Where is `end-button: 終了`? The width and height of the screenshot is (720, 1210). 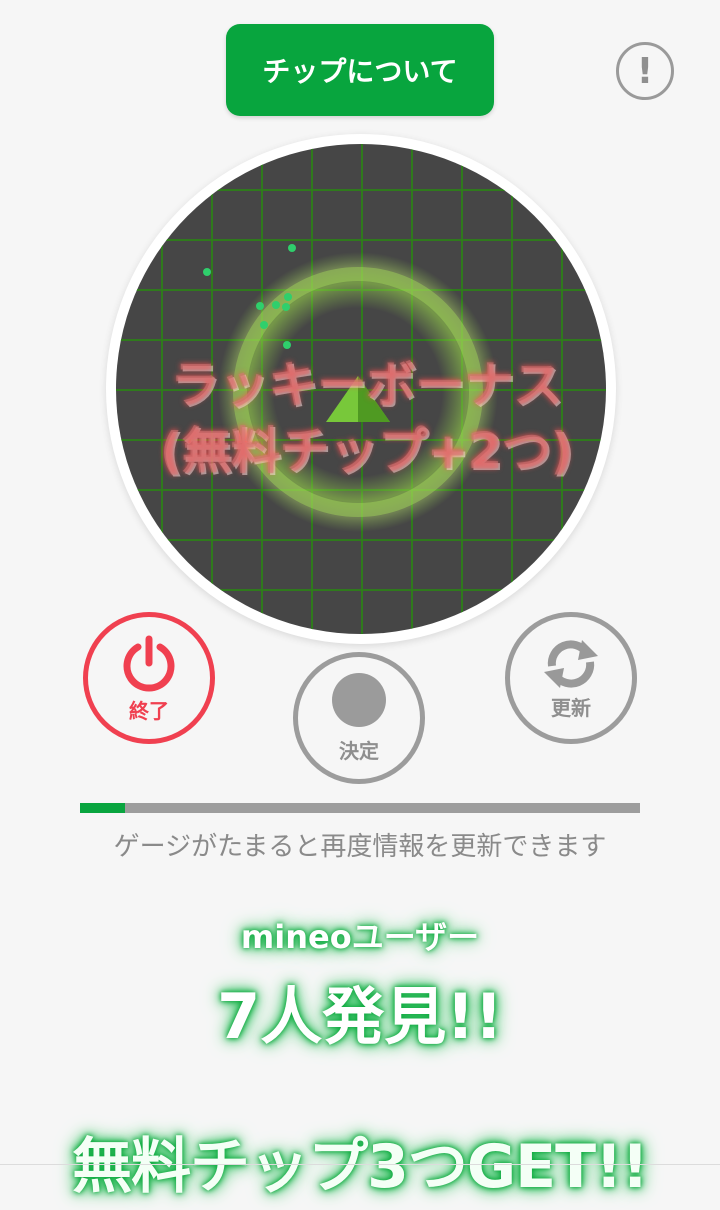
end-button: 終了 is located at coordinates (149, 678).